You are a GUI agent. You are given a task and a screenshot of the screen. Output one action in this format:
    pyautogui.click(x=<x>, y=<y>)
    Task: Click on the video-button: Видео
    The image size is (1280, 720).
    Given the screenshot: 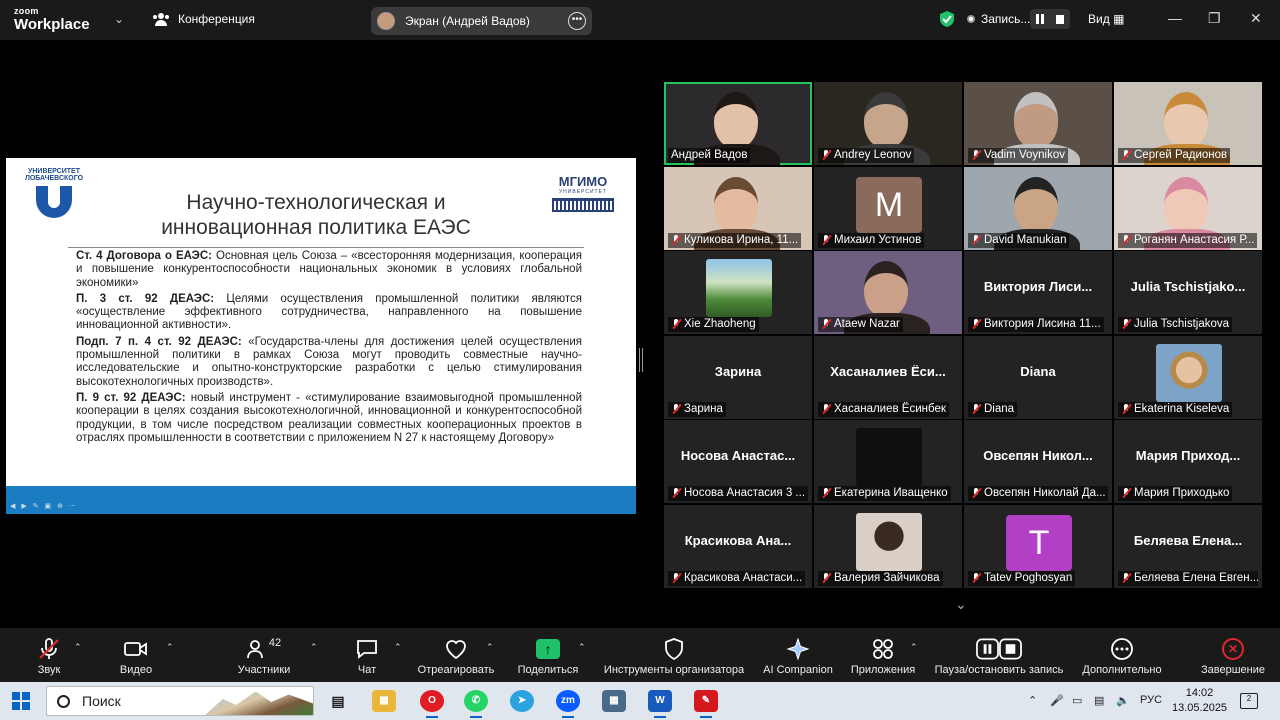 What is the action you would take?
    pyautogui.click(x=136, y=656)
    